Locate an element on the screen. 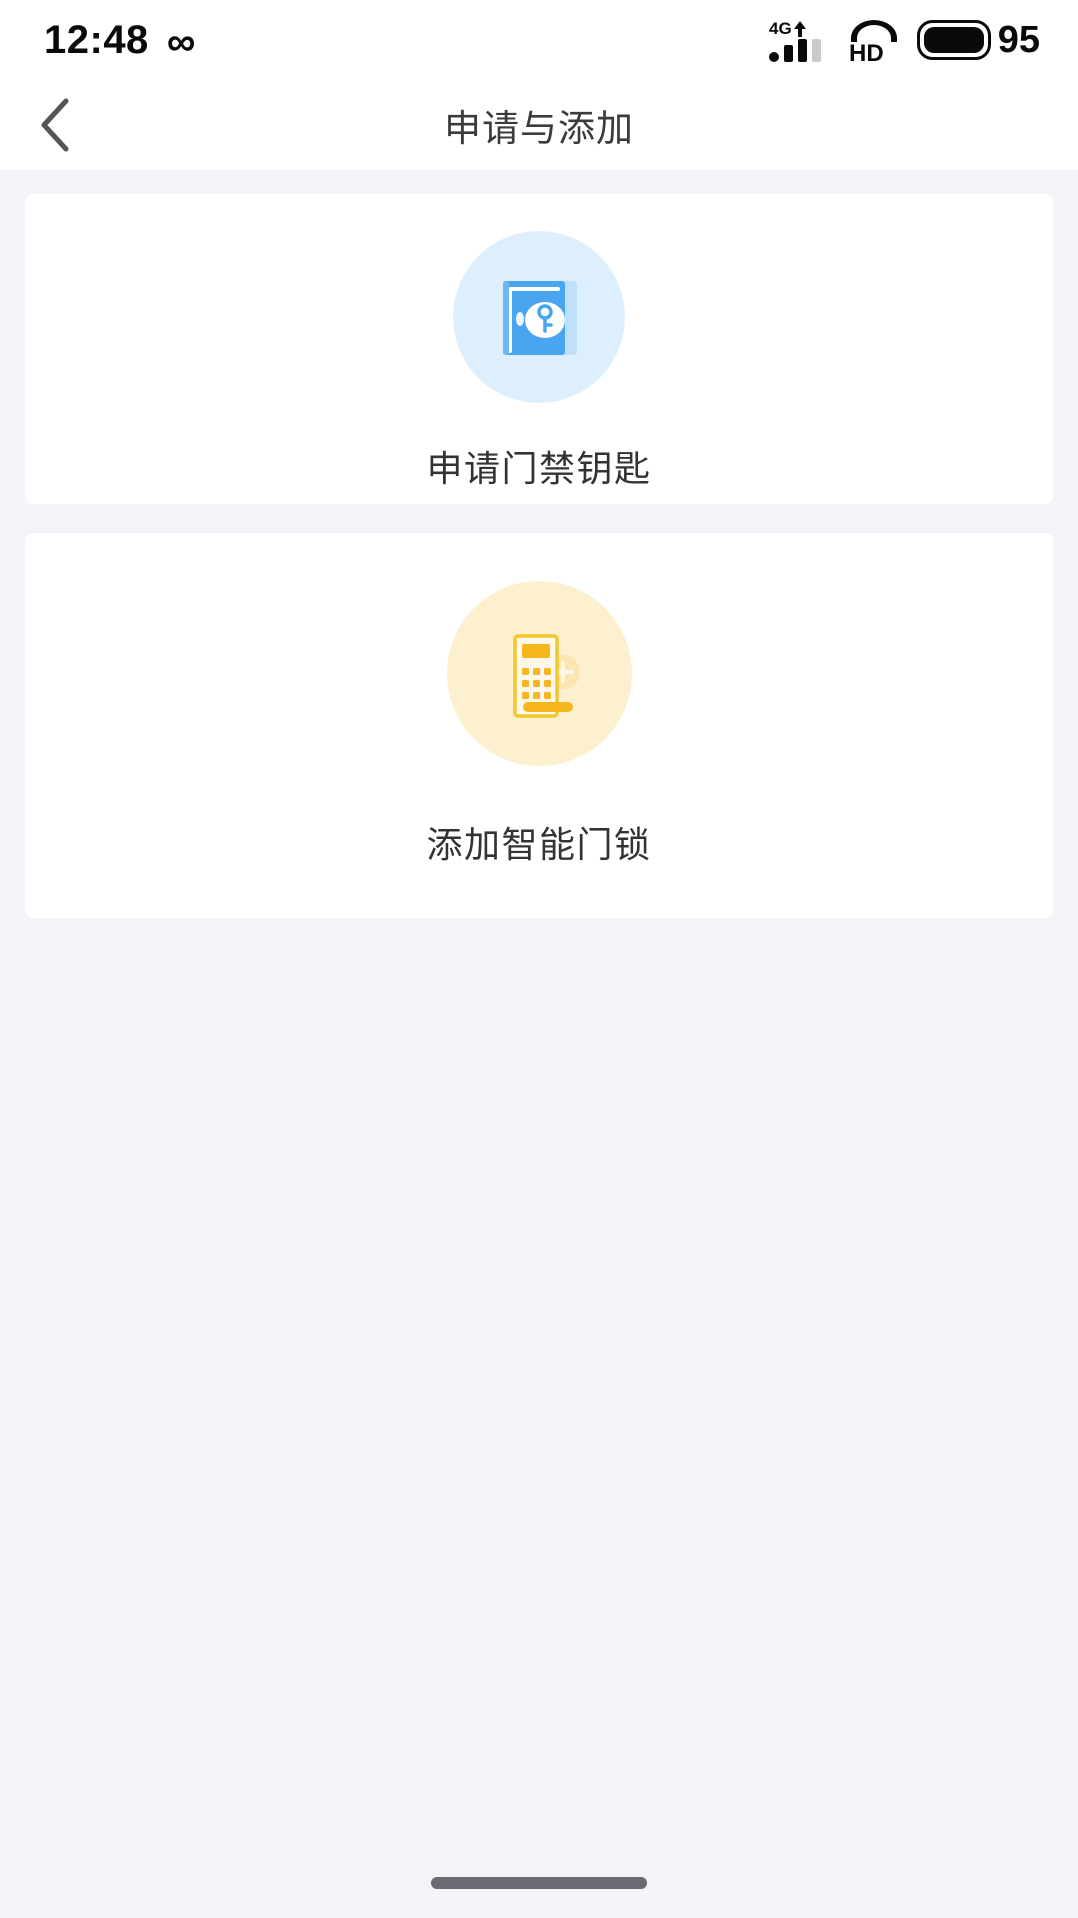  icon-circle-amber is located at coordinates (539, 673).